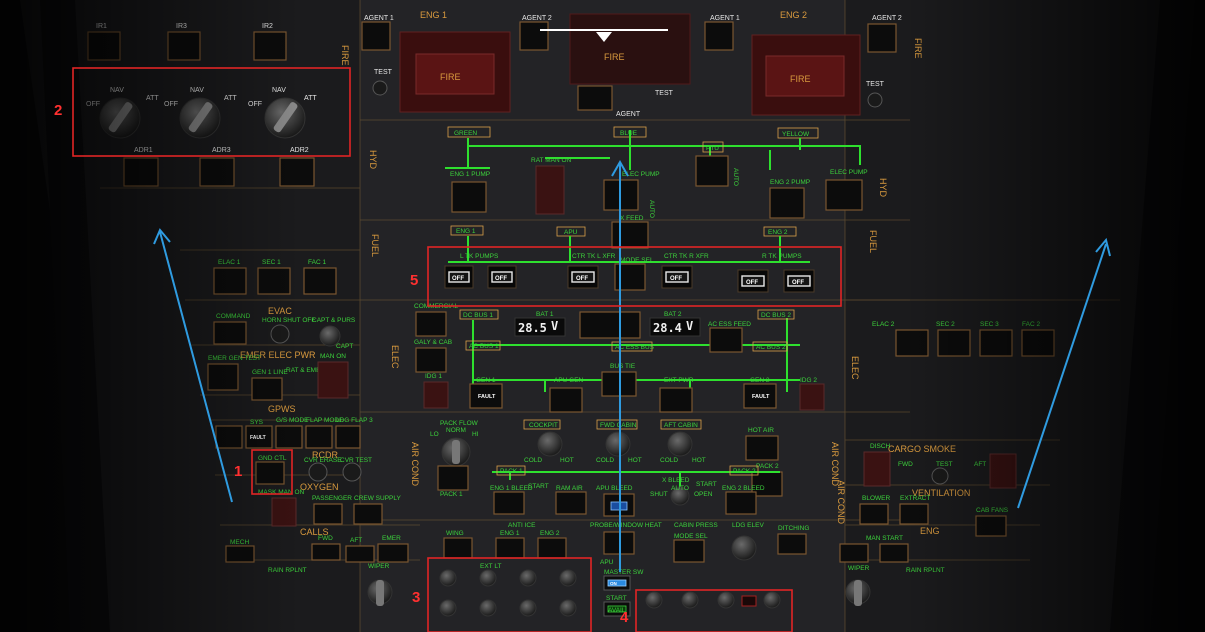 The height and width of the screenshot is (632, 1205). What do you see at coordinates (328, 514) in the screenshot?
I see `passenger-oxy-button` at bounding box center [328, 514].